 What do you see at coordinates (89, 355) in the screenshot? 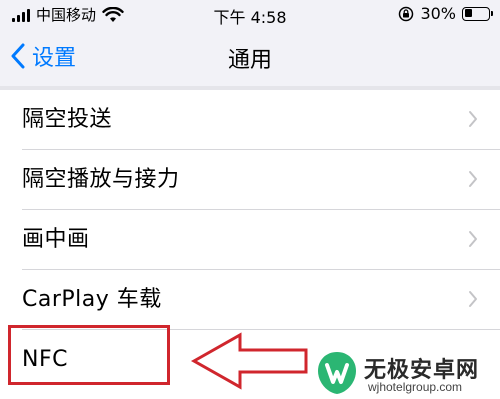
I see `highlight-box` at bounding box center [89, 355].